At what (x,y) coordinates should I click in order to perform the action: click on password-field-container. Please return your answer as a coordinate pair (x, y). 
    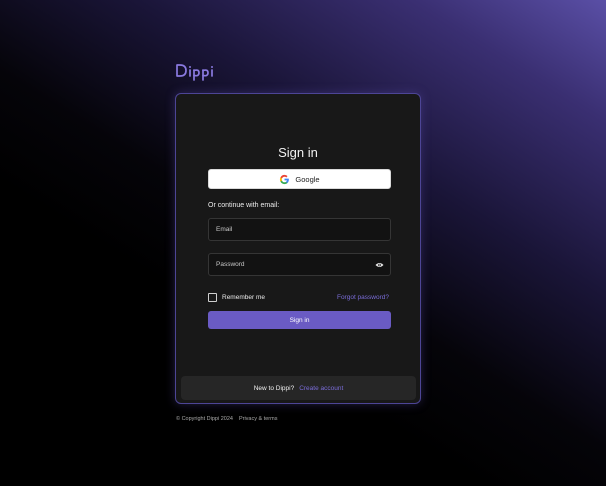
    Looking at the image, I should click on (299, 264).